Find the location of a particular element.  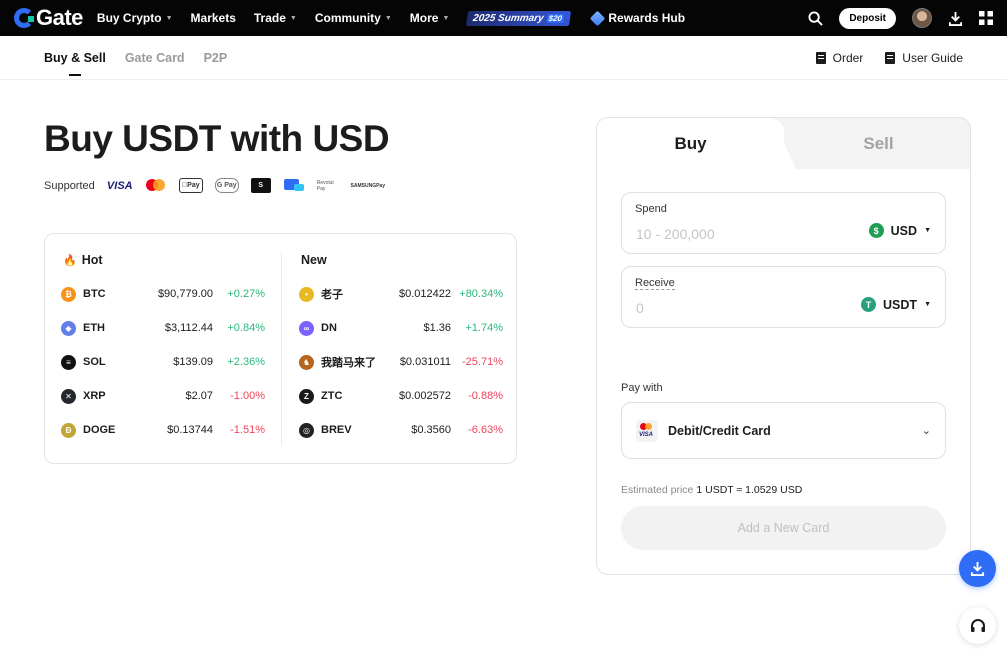

estimated-price-value: 1 USDT ≈ 1.0529 USD is located at coordinates (749, 490).